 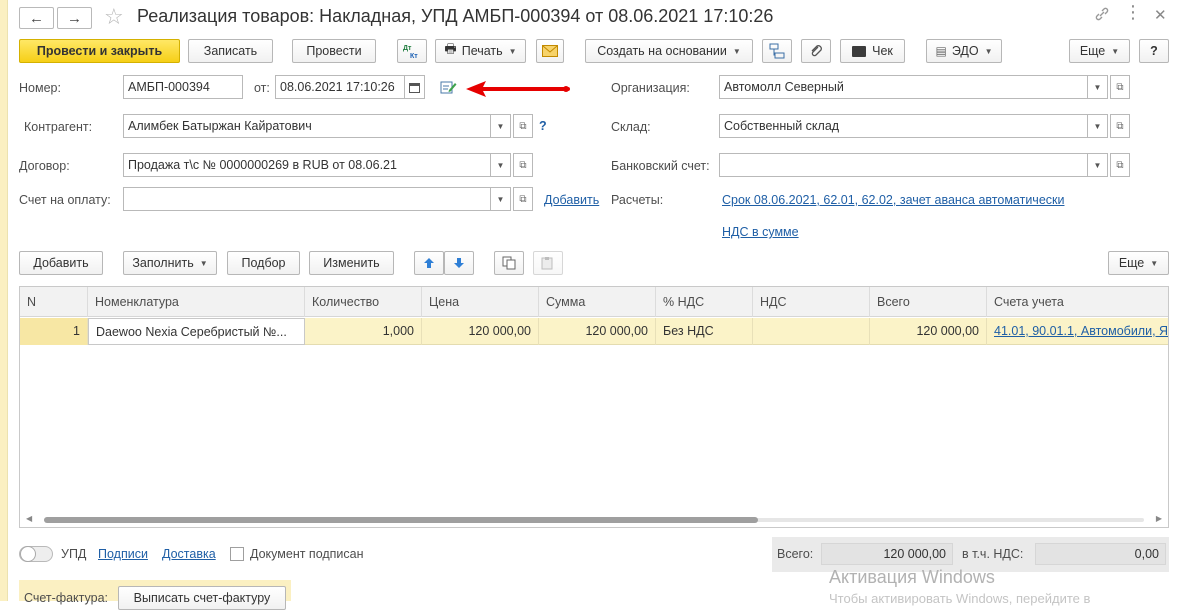 I want to click on close-icon: ✕, so click(x=1160, y=15).